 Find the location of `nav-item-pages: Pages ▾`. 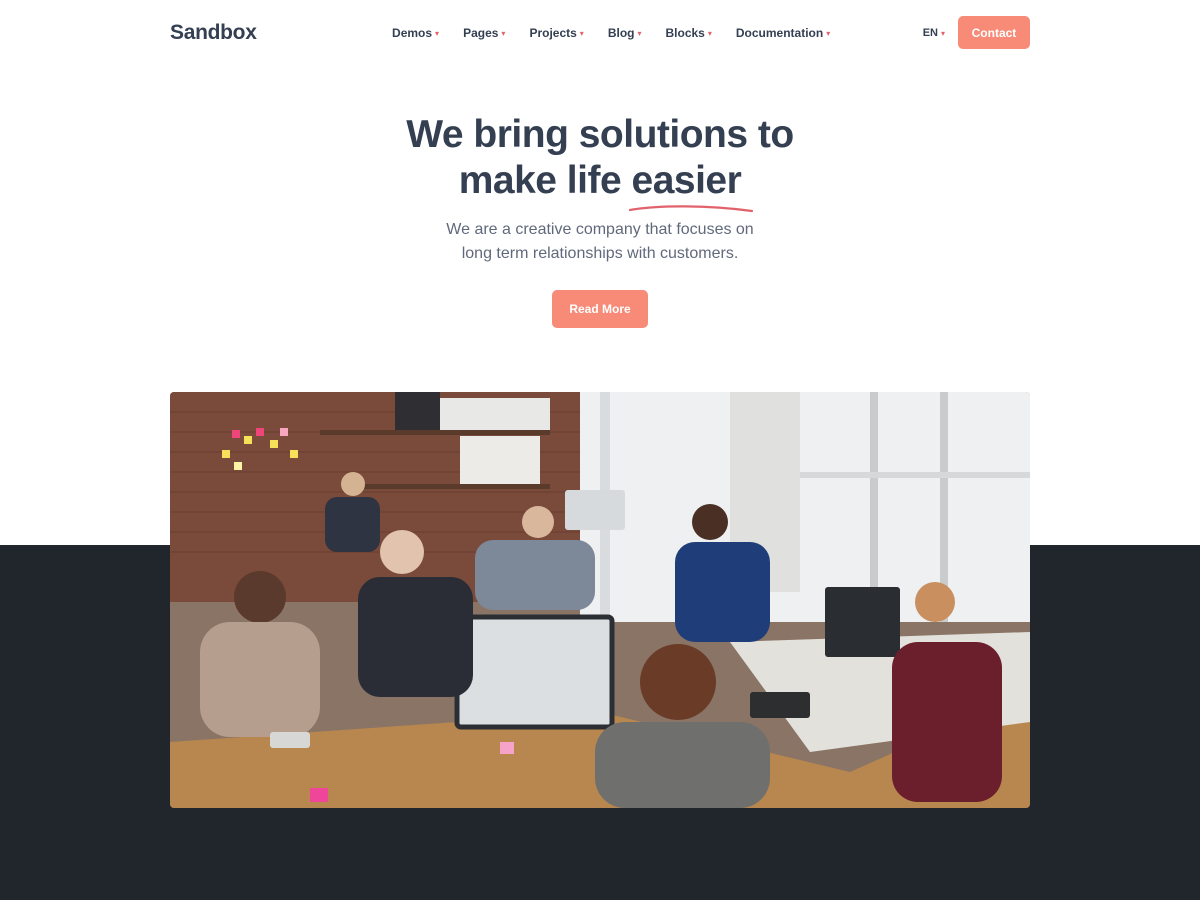

nav-item-pages: Pages ▾ is located at coordinates (484, 33).